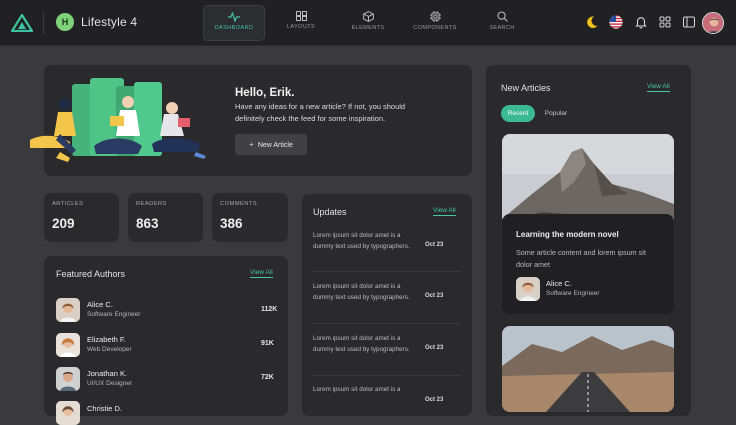  I want to click on stat-value: 209, so click(63, 223).